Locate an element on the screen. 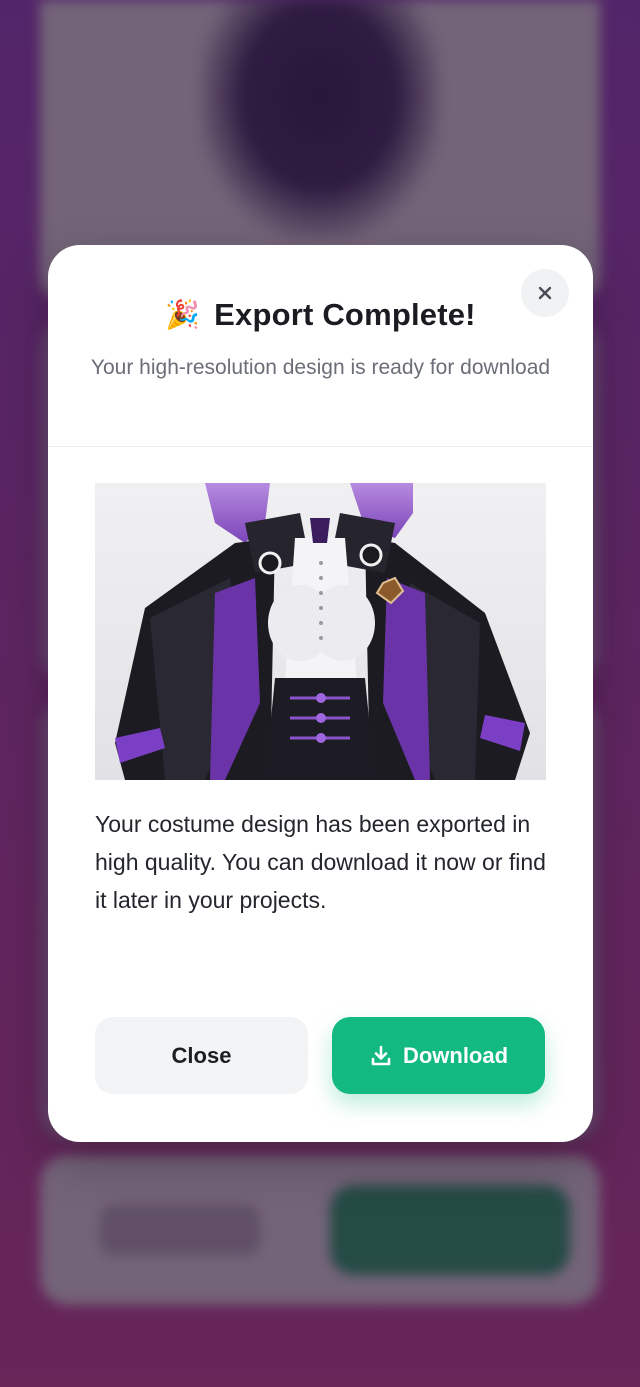 The width and height of the screenshot is (640, 1387). title-row: 🎉 Export Complete! is located at coordinates (320, 315).